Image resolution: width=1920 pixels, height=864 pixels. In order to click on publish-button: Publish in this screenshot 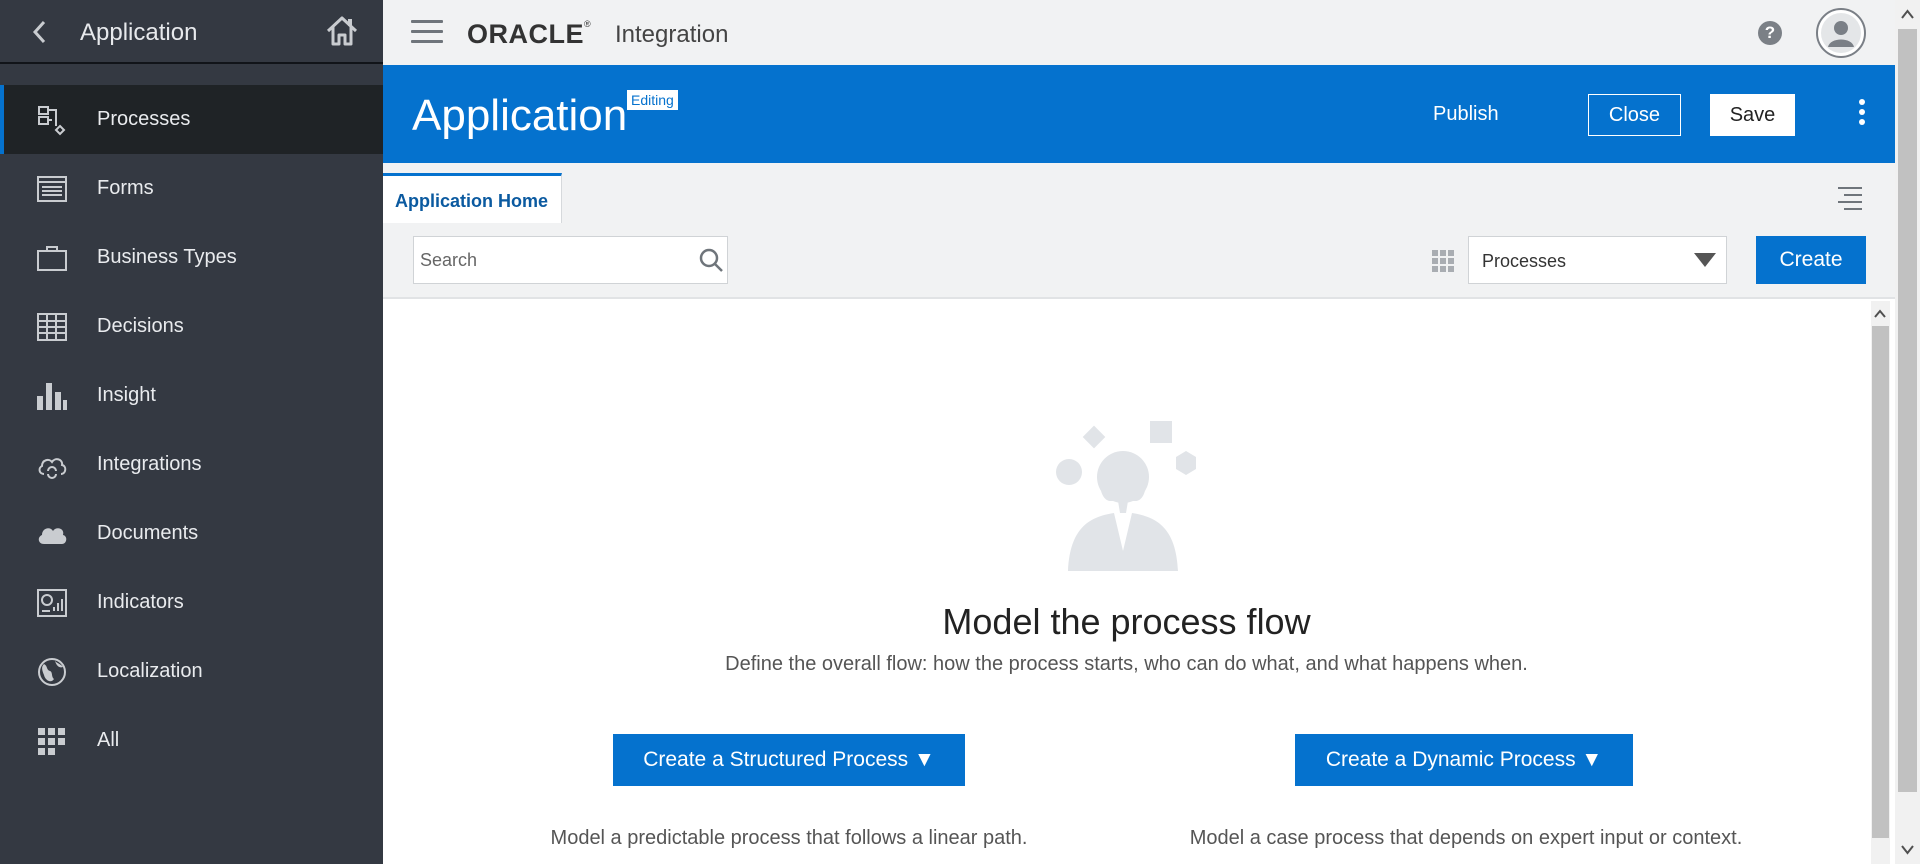, I will do `click(1466, 114)`.